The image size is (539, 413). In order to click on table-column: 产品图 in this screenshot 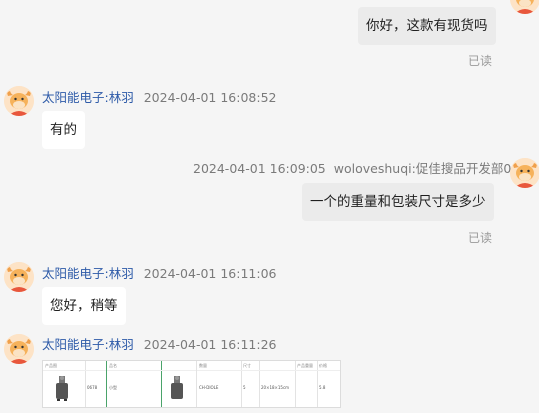, I will do `click(64, 384)`.